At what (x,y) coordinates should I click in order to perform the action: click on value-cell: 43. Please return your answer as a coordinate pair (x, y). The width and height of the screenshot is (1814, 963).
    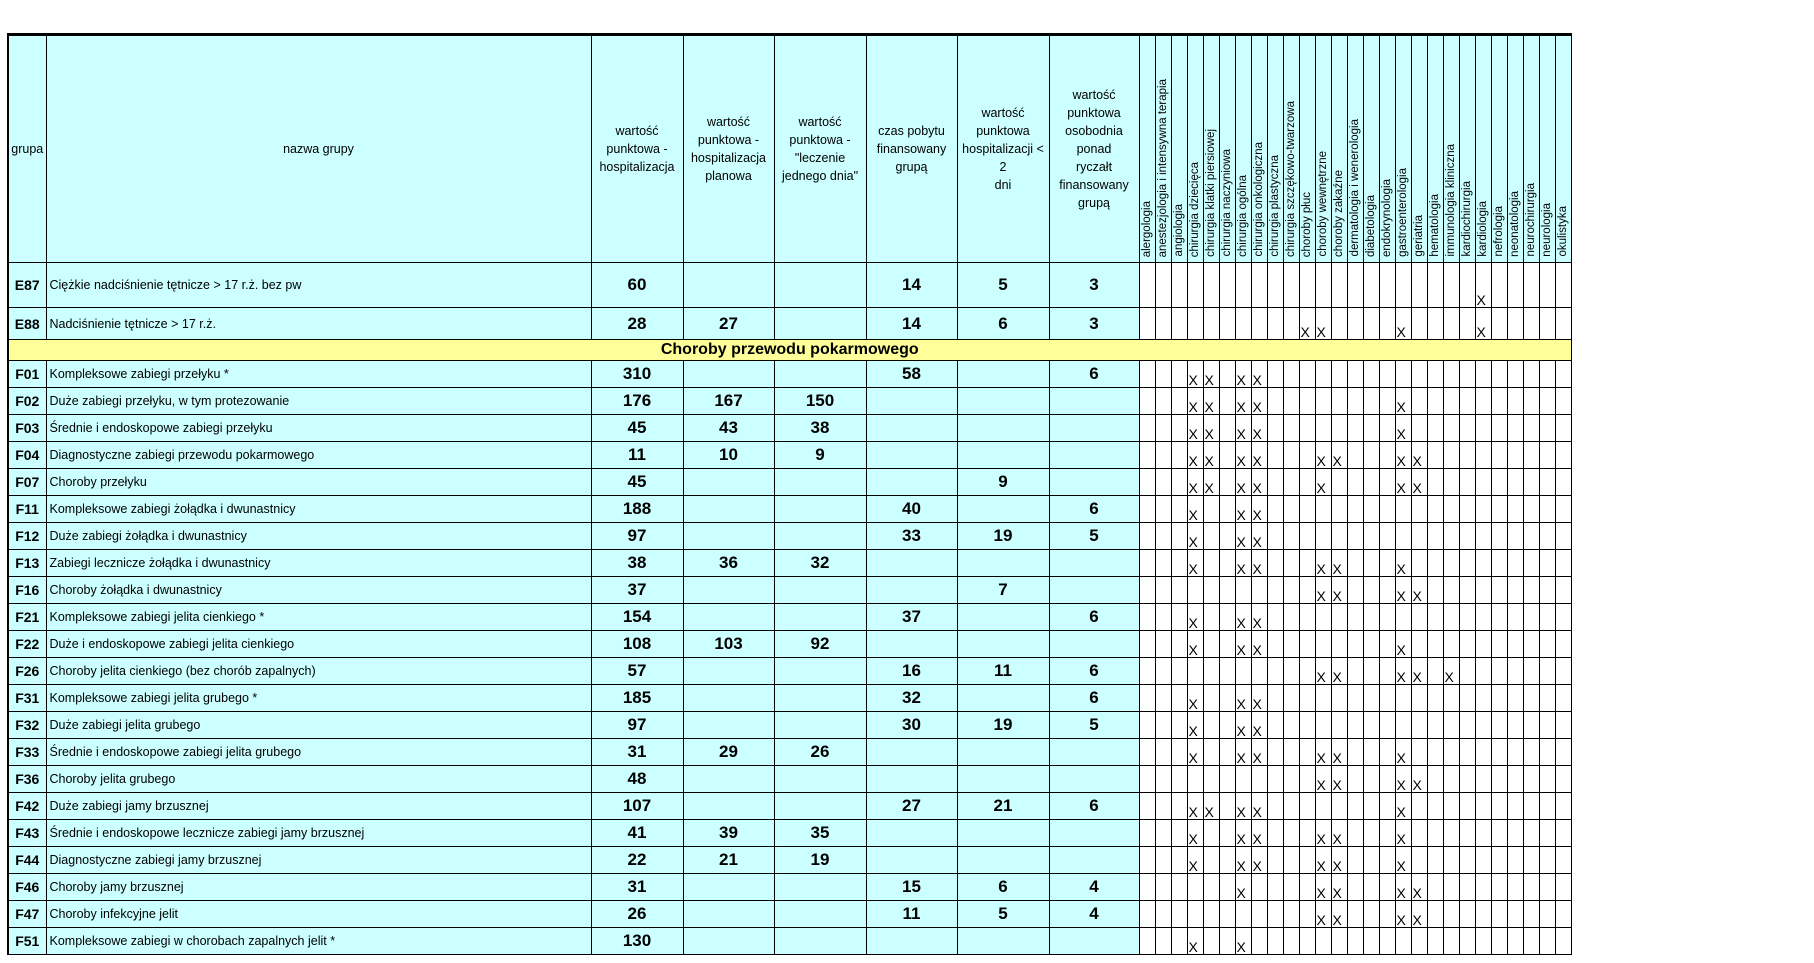
    Looking at the image, I should click on (728, 428).